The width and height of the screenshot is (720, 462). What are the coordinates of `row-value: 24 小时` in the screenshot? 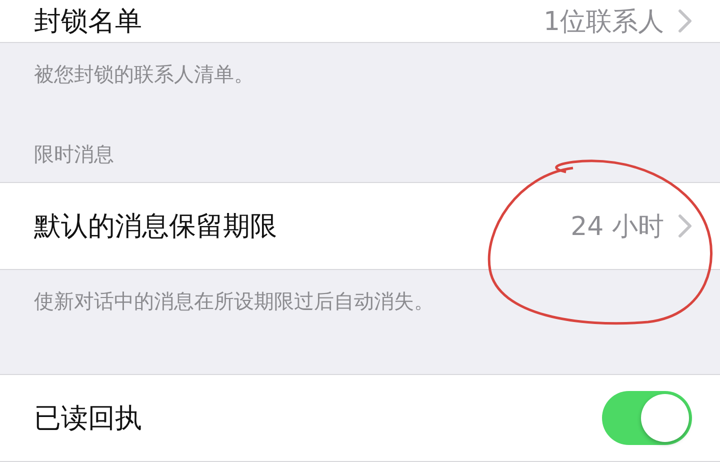 It's located at (617, 227).